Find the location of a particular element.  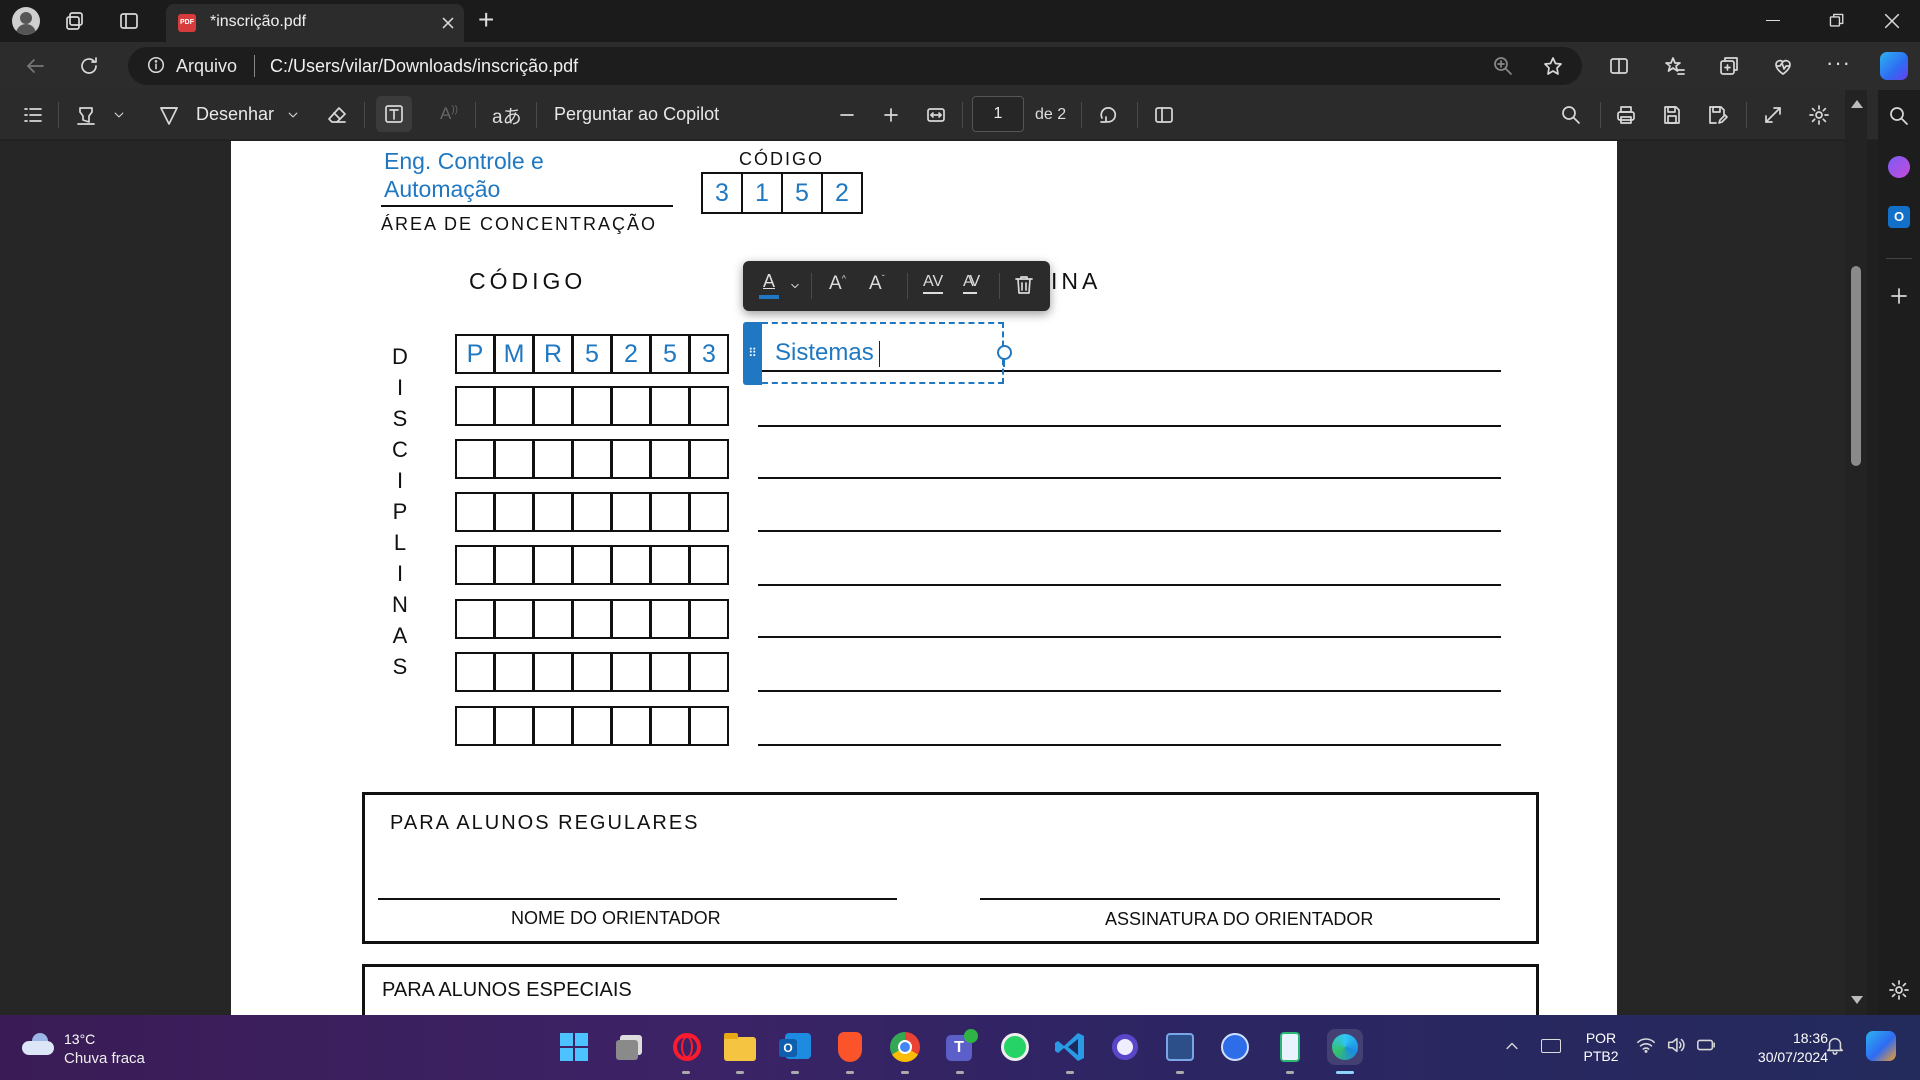

vertical-tabs-icon is located at coordinates (129, 21).